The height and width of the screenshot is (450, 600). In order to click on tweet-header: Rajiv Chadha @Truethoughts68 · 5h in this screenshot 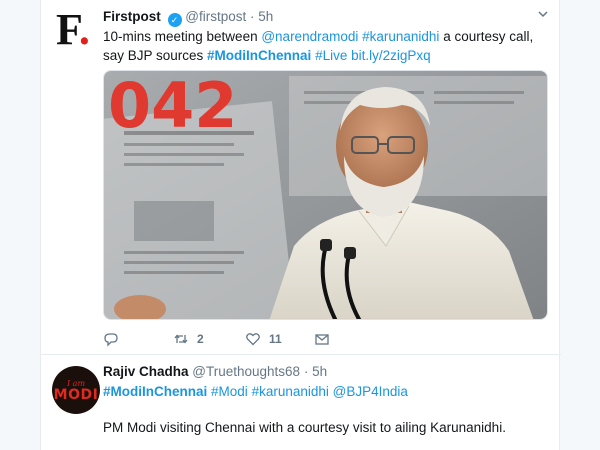, I will do `click(325, 373)`.